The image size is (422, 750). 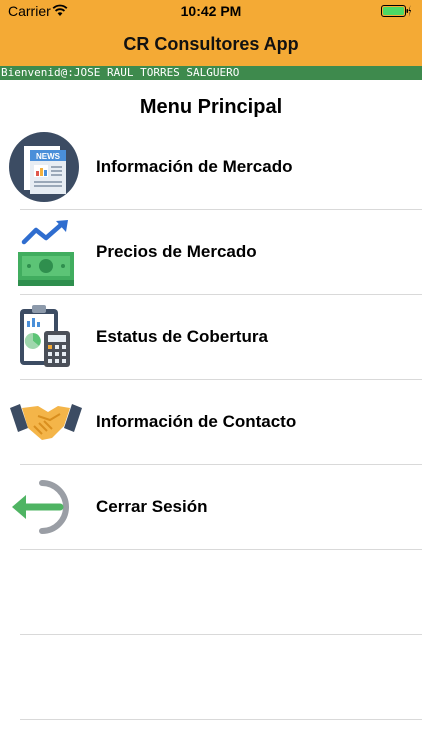 What do you see at coordinates (211, 507) in the screenshot?
I see `menu-item-cerrar-sesion: Cerrar Sesión` at bounding box center [211, 507].